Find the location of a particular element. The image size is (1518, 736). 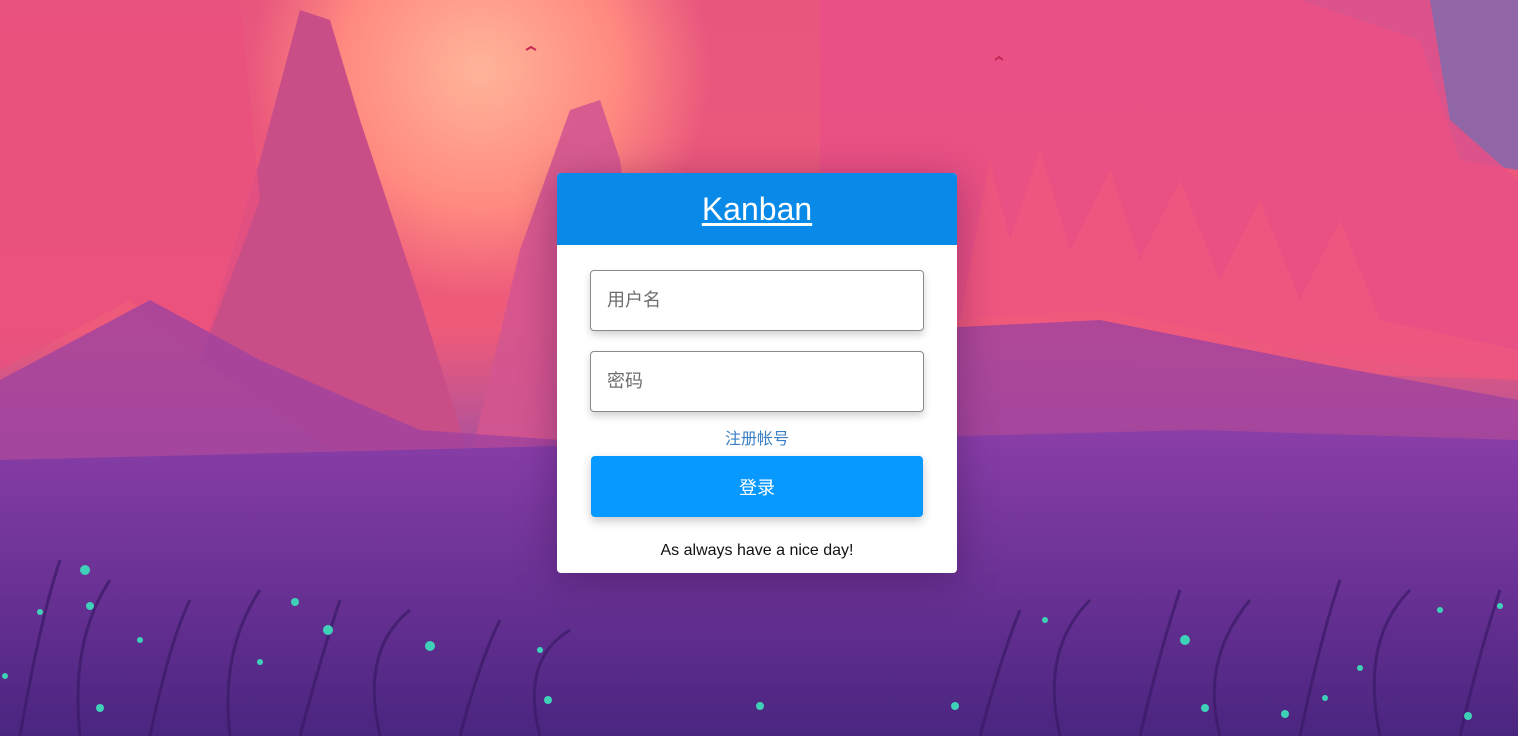

app-title-link: Kanban is located at coordinates (757, 209).